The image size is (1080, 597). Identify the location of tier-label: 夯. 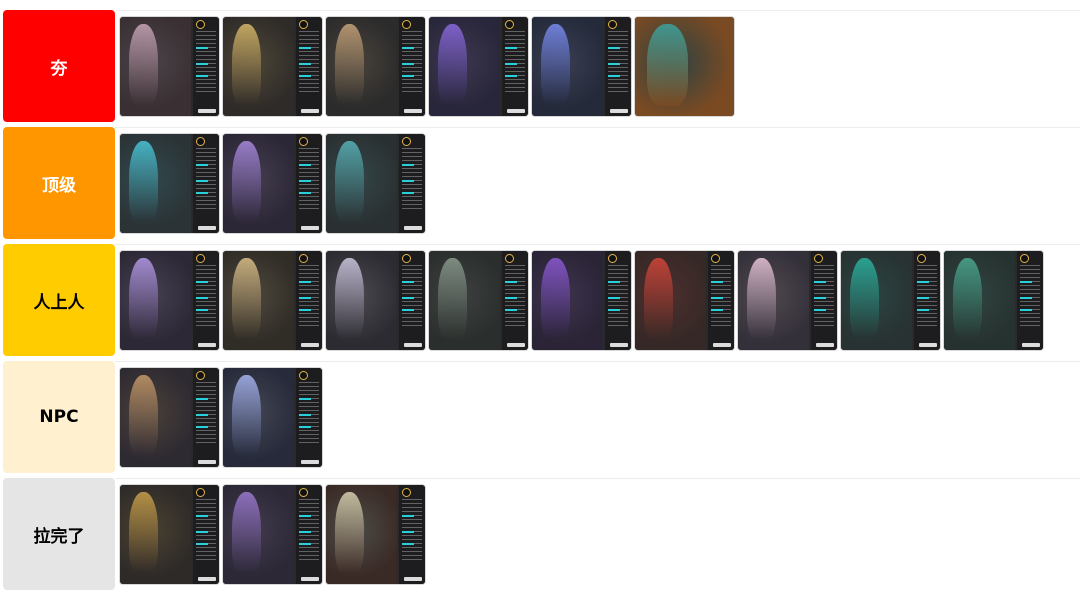
(59, 66).